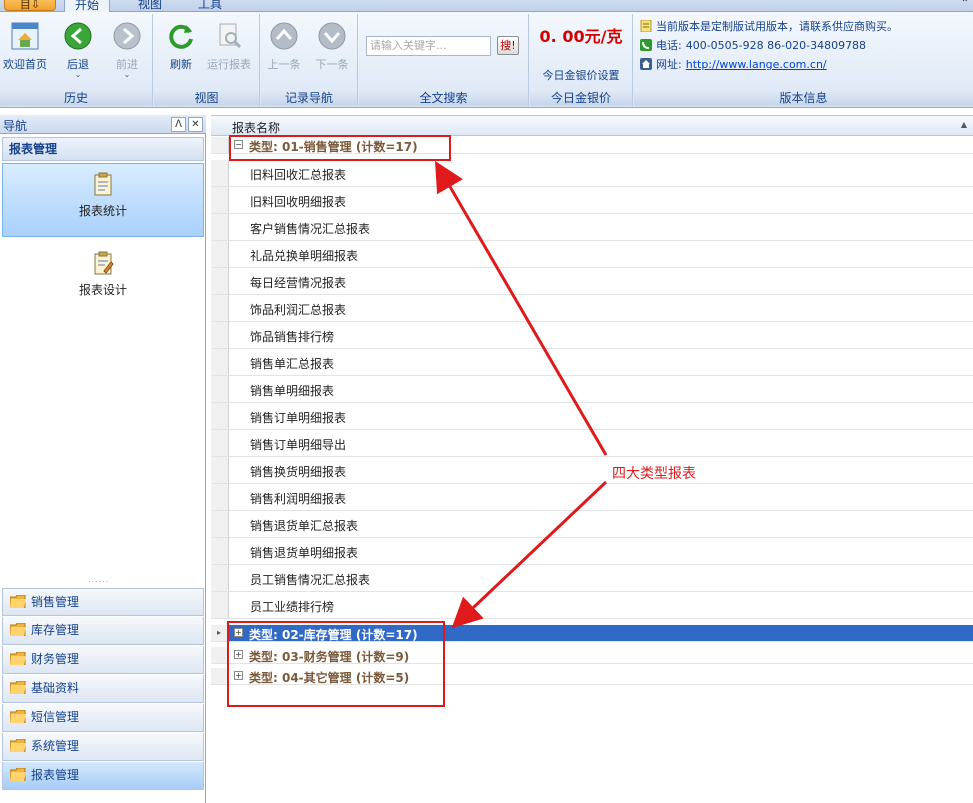 This screenshot has width=973, height=803. What do you see at coordinates (292, 607) in the screenshot?
I see `report-name-cell: 员工业绩排行榜` at bounding box center [292, 607].